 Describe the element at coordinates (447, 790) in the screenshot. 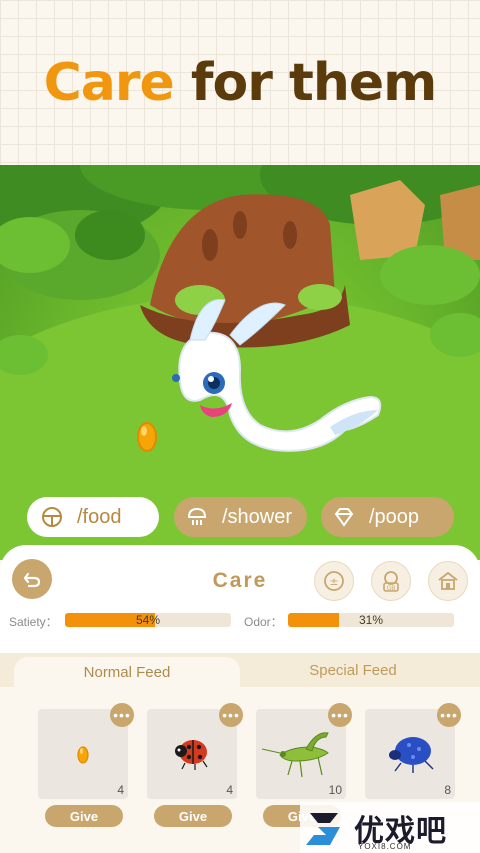

I see `item-count: 8` at that location.